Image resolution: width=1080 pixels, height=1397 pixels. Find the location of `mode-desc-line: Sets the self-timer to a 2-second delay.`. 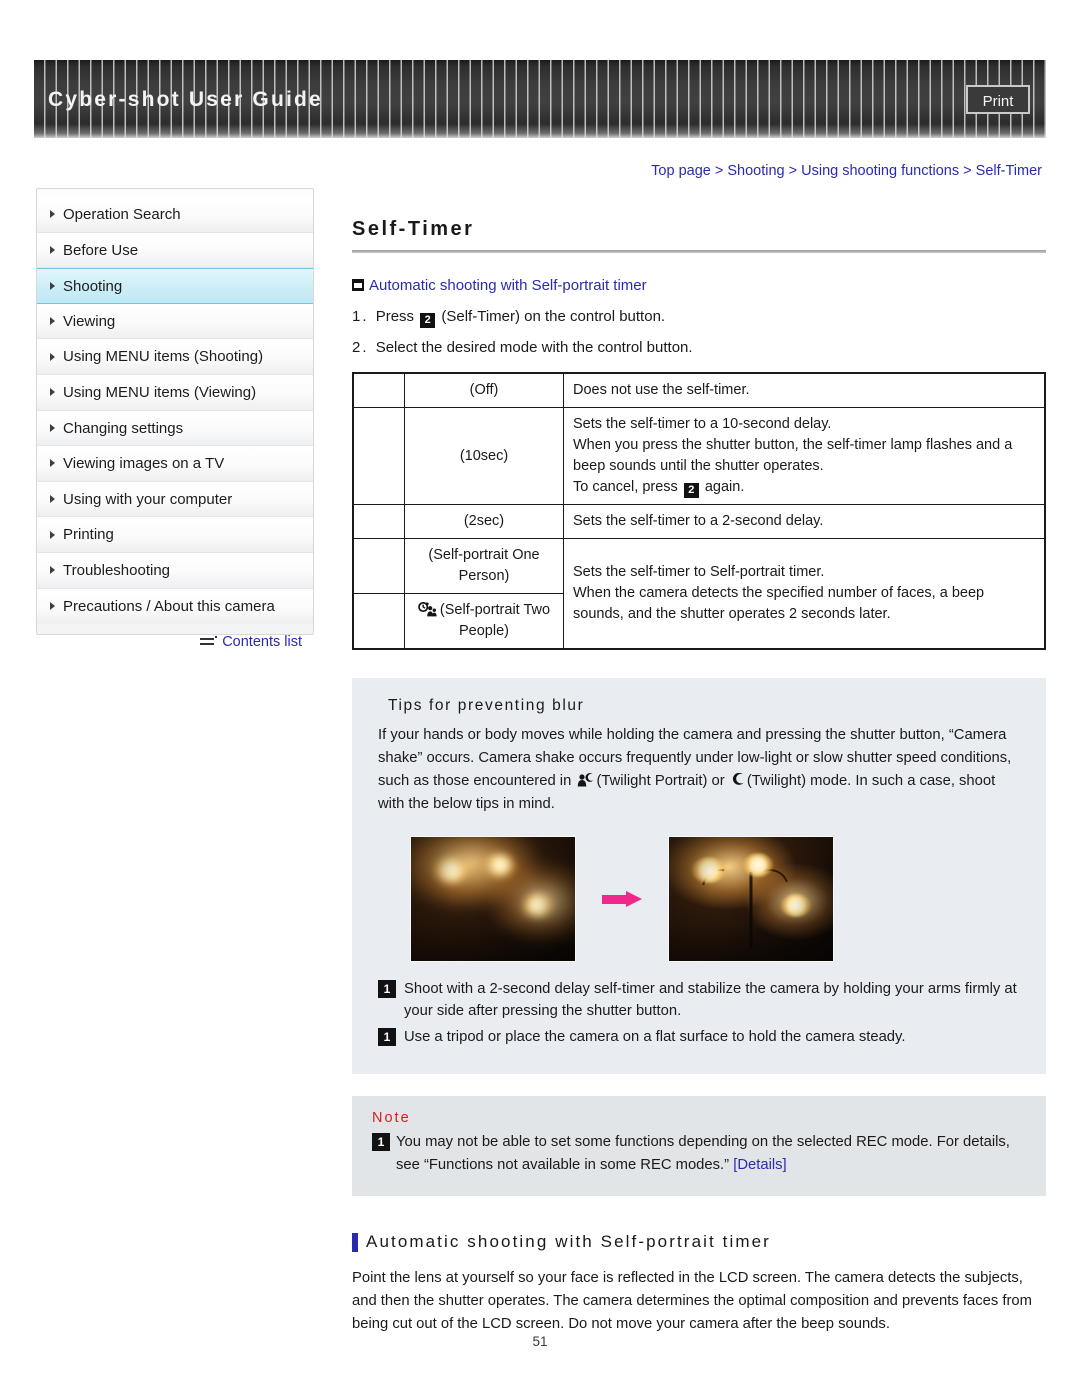

mode-desc-line: Sets the self-timer to a 2-second delay. is located at coordinates (698, 521).